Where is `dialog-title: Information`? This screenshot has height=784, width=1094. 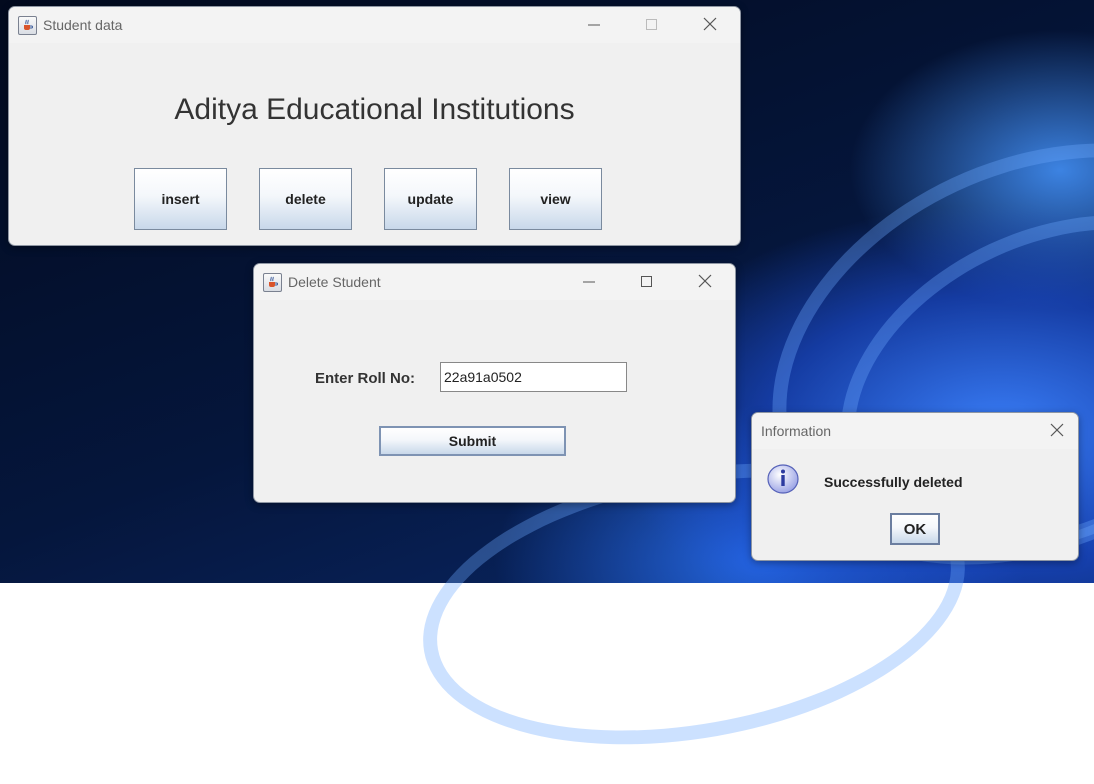 dialog-title: Information is located at coordinates (796, 431).